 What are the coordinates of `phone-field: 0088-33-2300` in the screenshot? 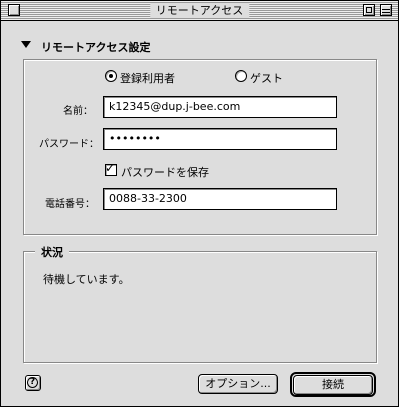 It's located at (220, 199).